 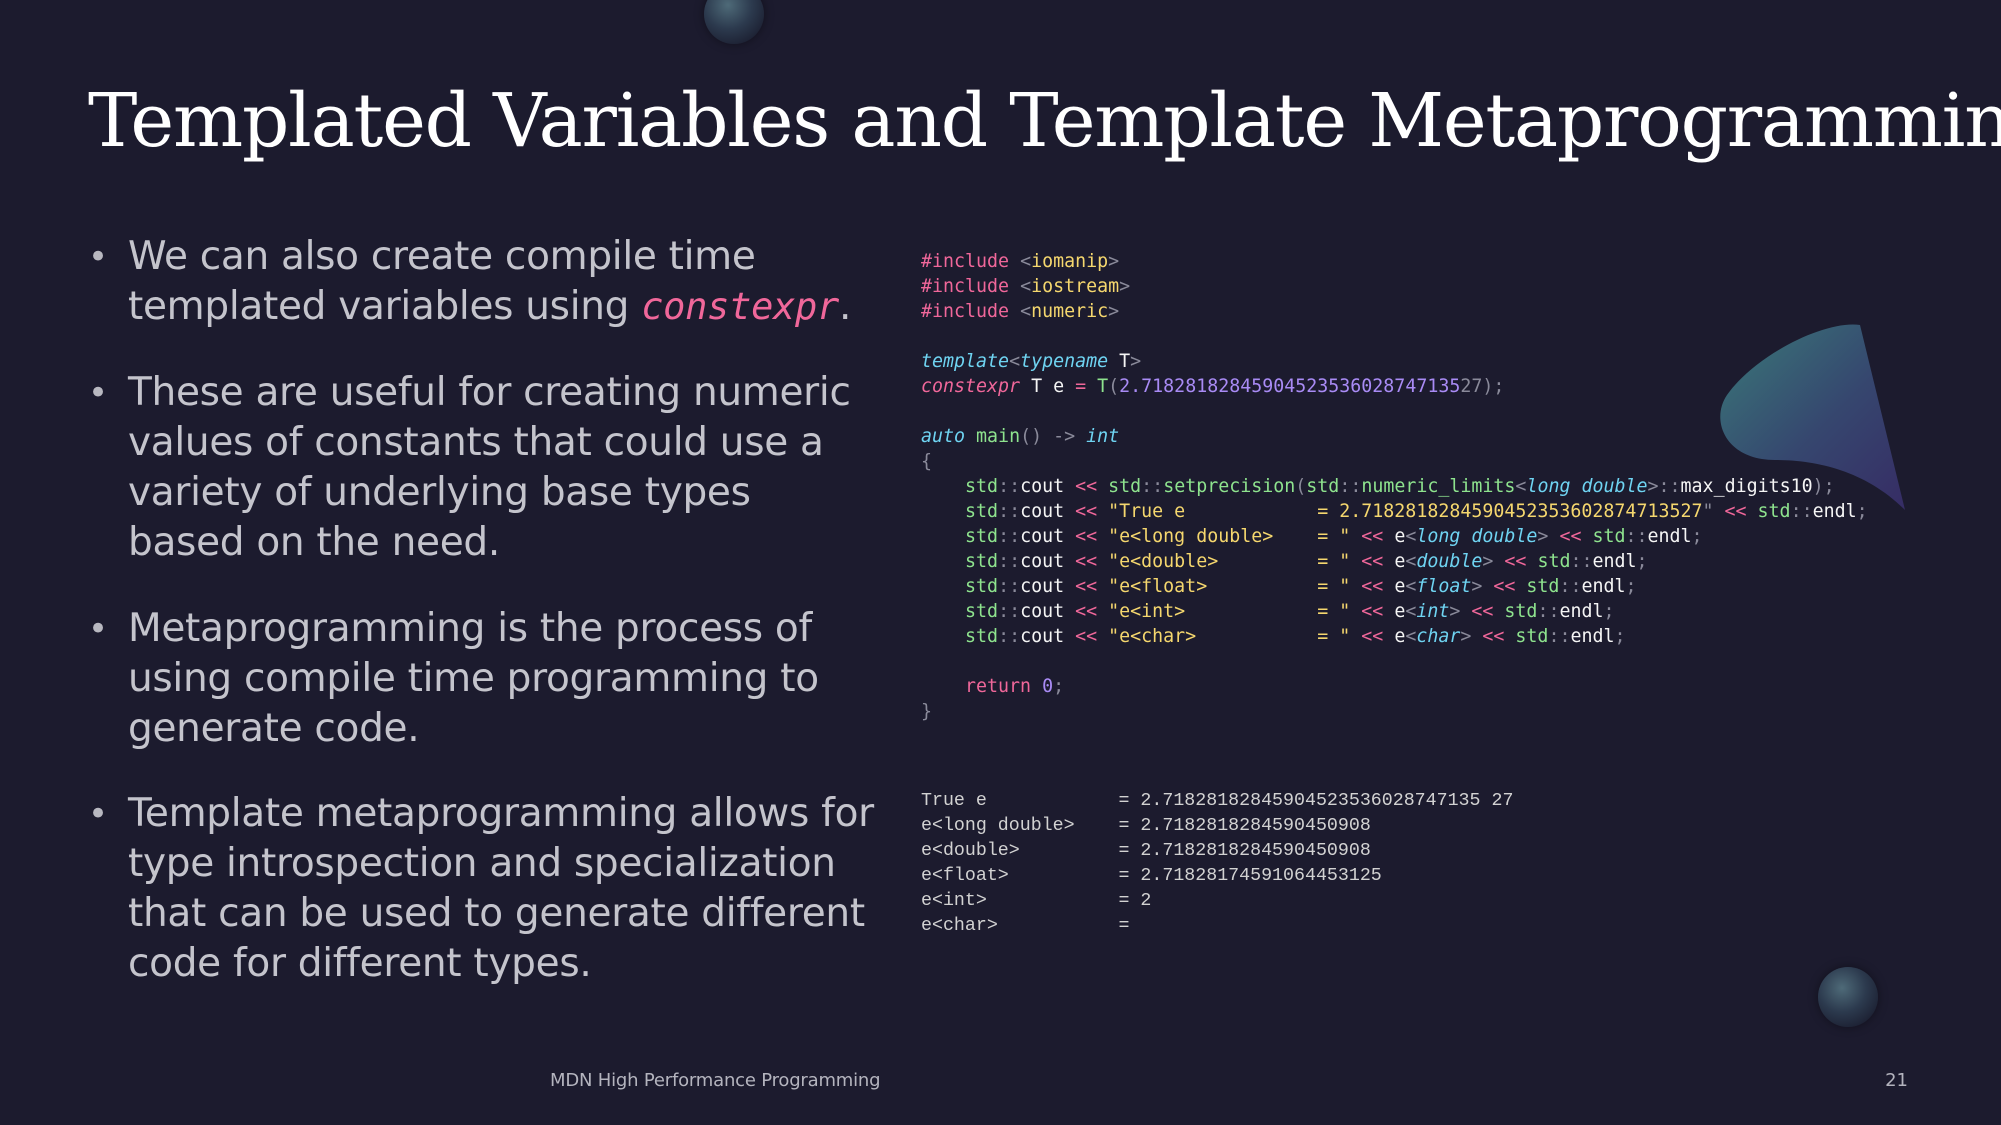 I want to click on code-token: setprecision, so click(x=1229, y=486).